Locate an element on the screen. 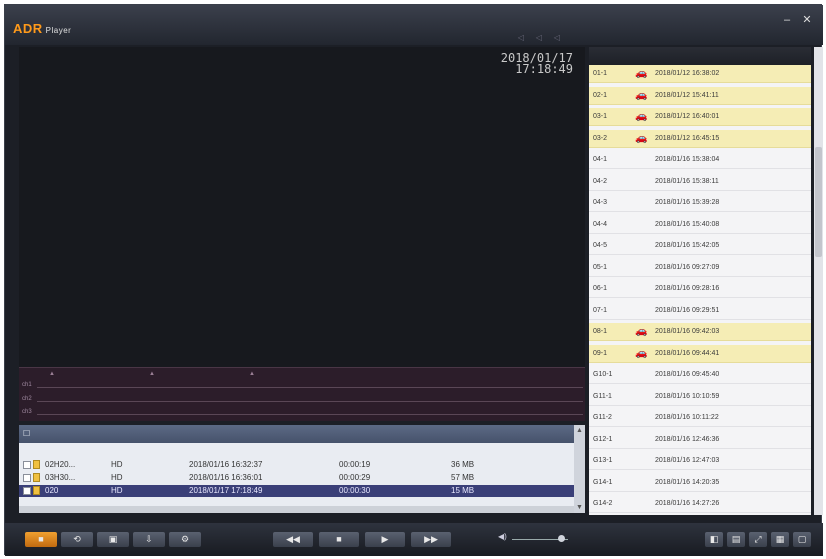  event-row: G11-2 2018/01/16 10:11:22 is located at coordinates (700, 418).